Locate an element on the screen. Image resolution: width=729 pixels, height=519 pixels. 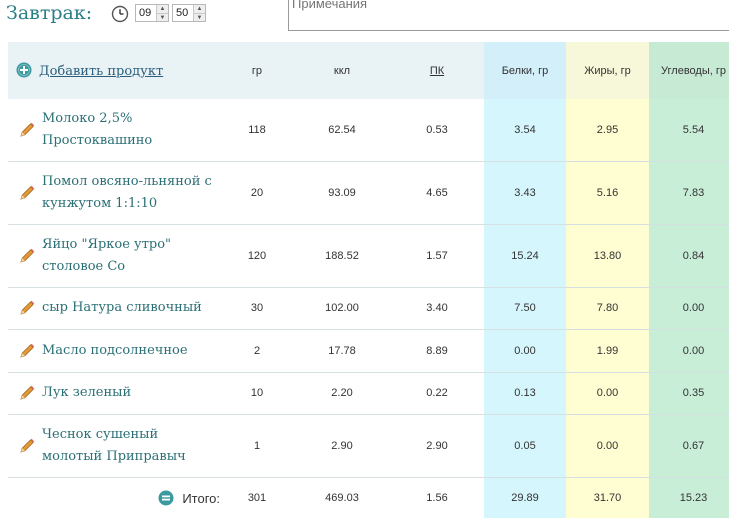
cell-protein: 0.00 is located at coordinates (525, 351).